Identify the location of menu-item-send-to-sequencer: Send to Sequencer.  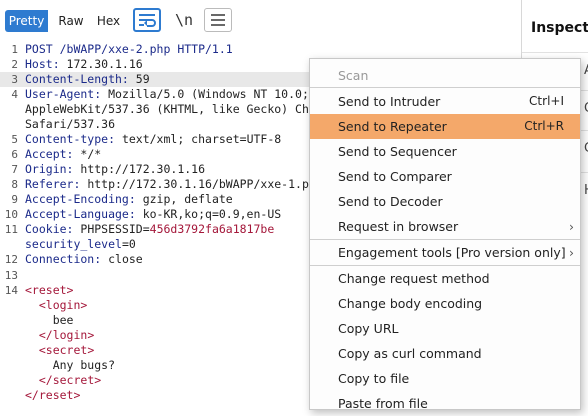
(445, 151).